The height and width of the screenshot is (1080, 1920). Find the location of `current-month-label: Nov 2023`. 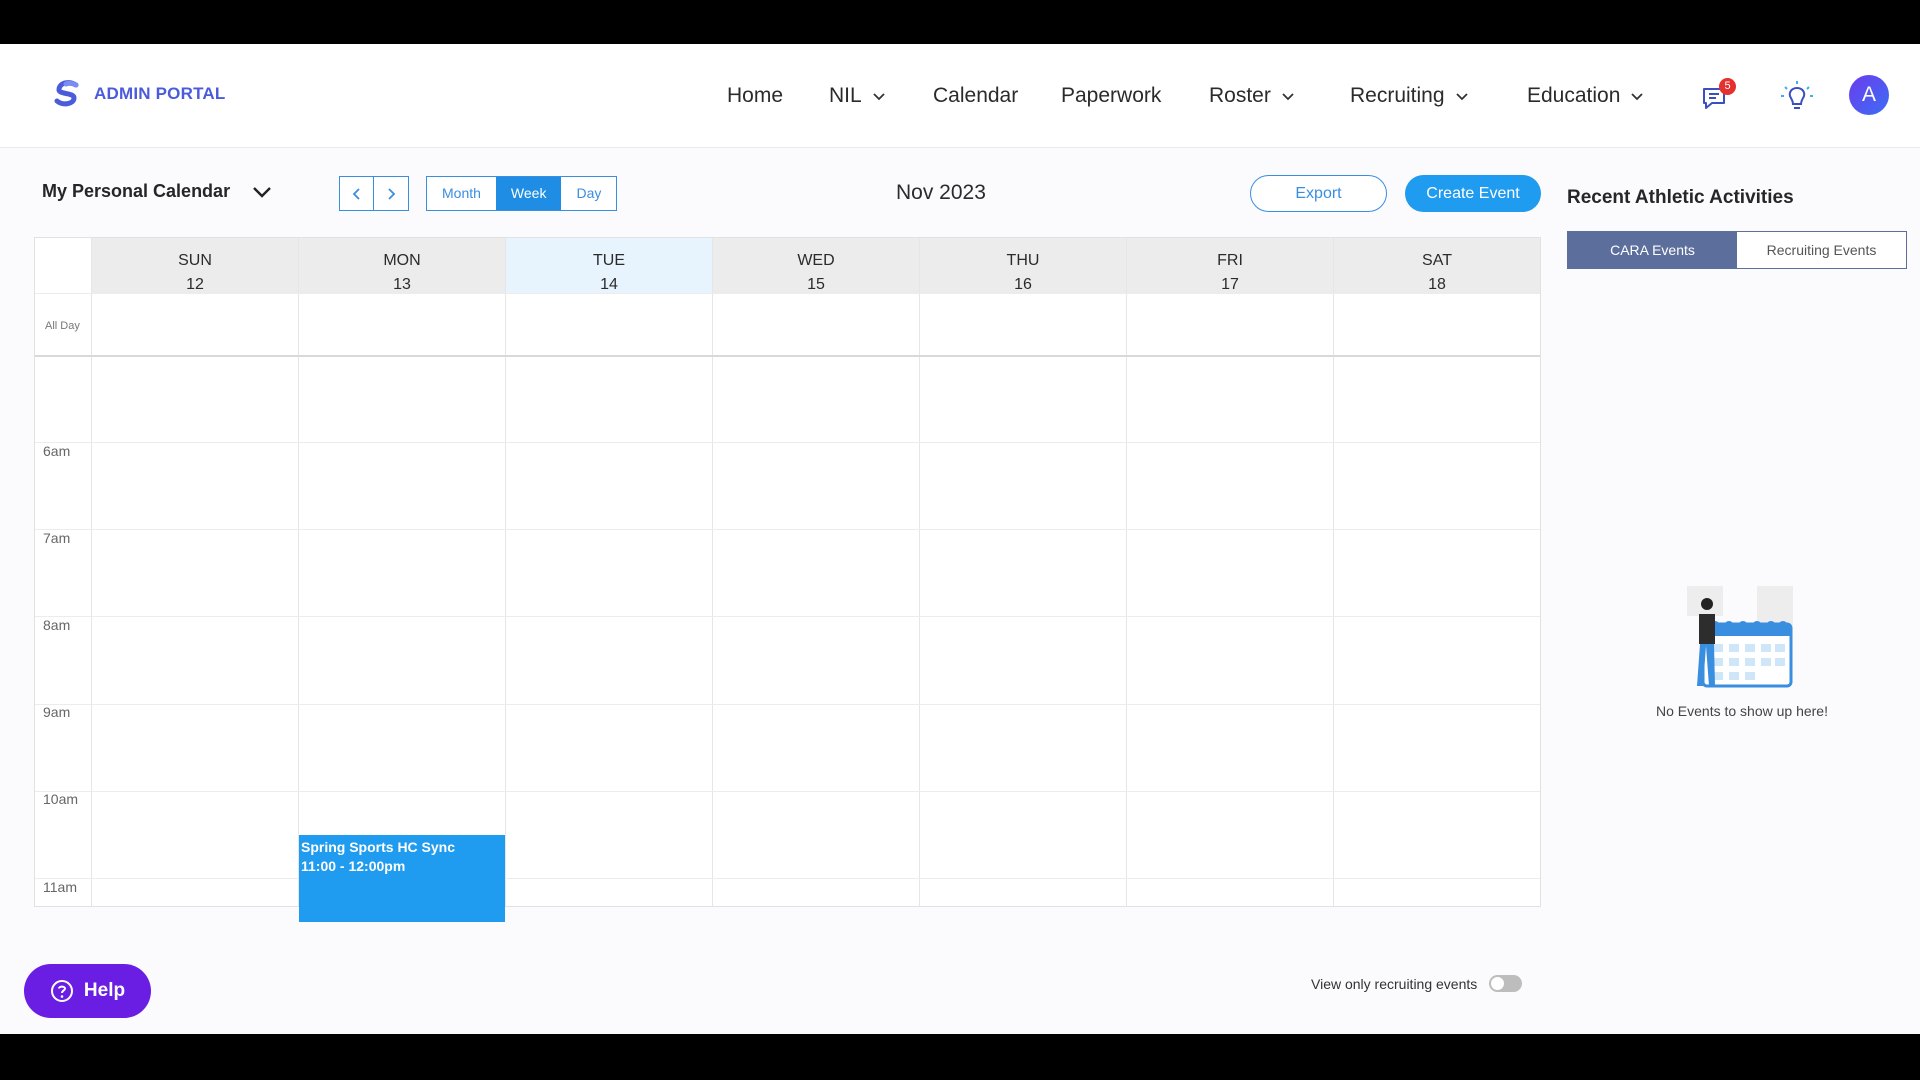

current-month-label: Nov 2023 is located at coordinates (941, 192).